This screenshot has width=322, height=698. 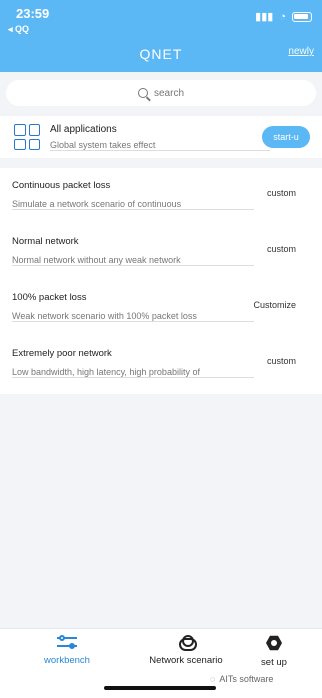 I want to click on search-bar: search, so click(x=161, y=93).